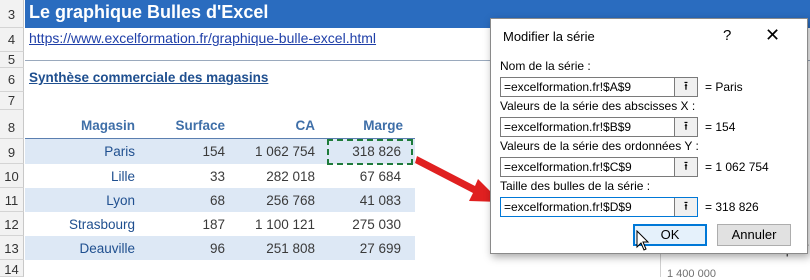 This screenshot has width=810, height=280. Describe the element at coordinates (200, 125) in the screenshot. I see `header-surface: Surface` at that location.